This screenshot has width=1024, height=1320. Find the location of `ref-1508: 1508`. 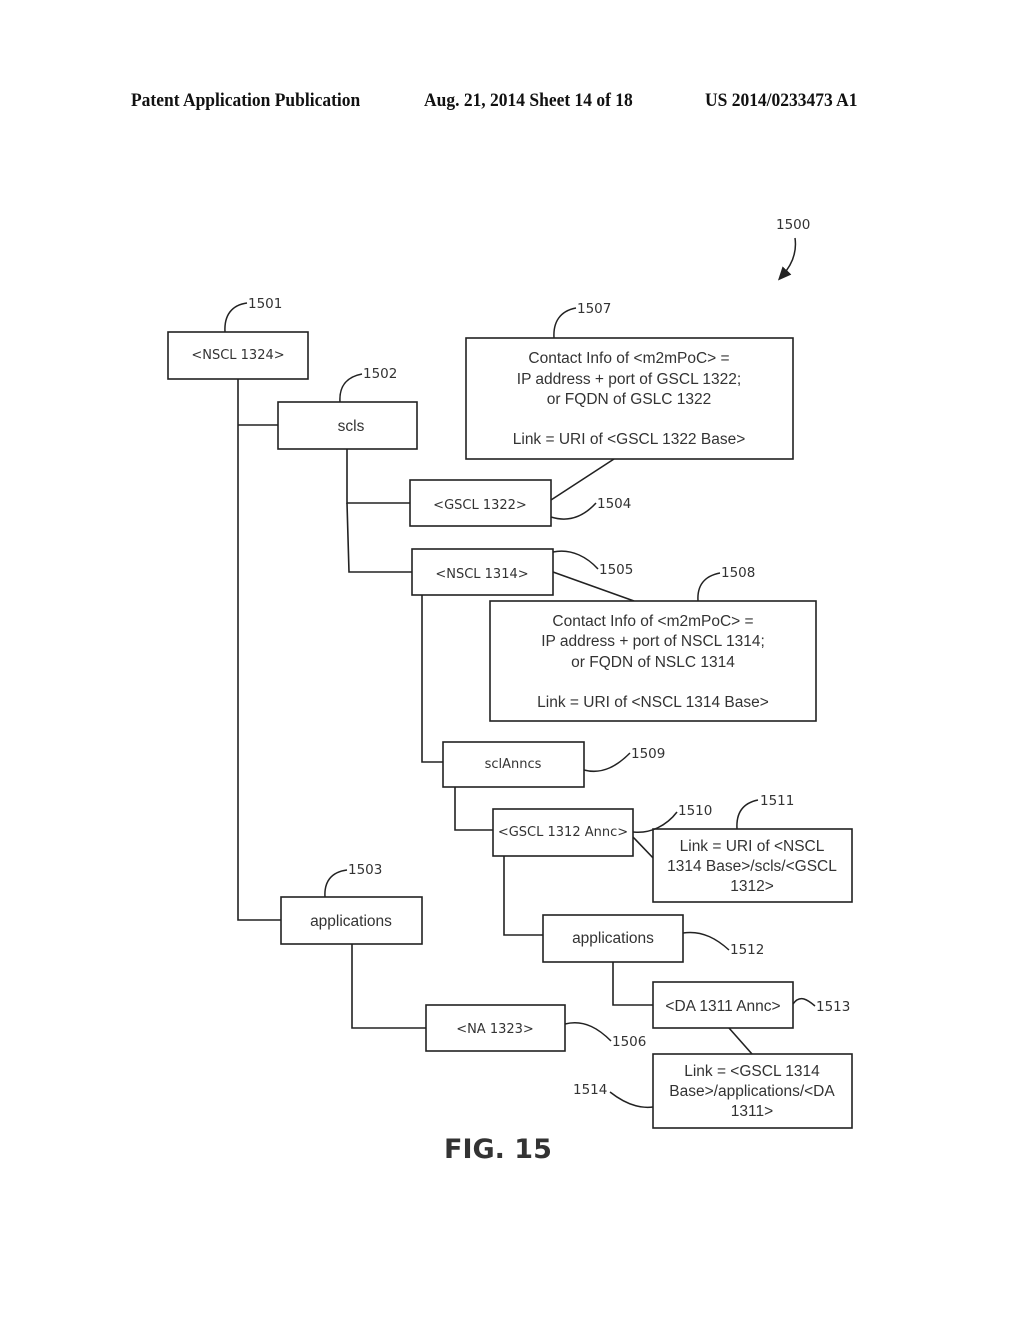

ref-1508: 1508 is located at coordinates (738, 573).